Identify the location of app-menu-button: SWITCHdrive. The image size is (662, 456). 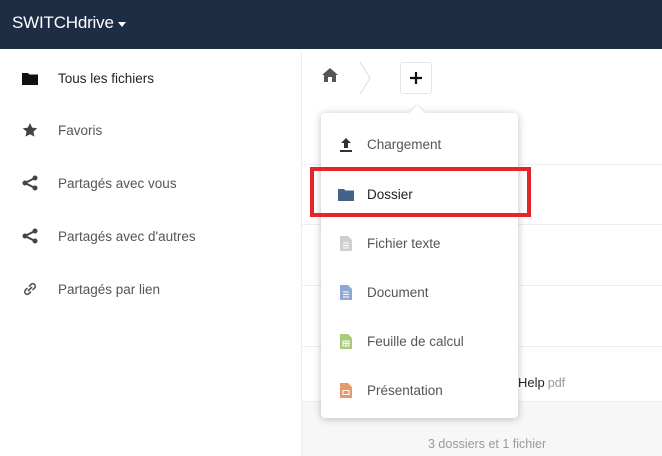
(69, 23).